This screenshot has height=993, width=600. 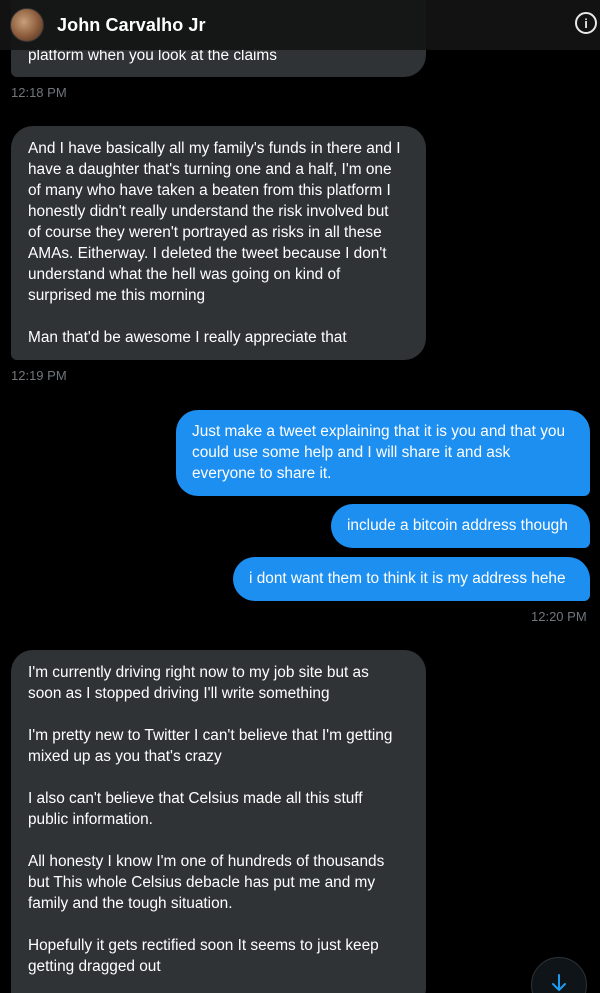 I want to click on contact-name: John Carvalho Jr, so click(x=131, y=25).